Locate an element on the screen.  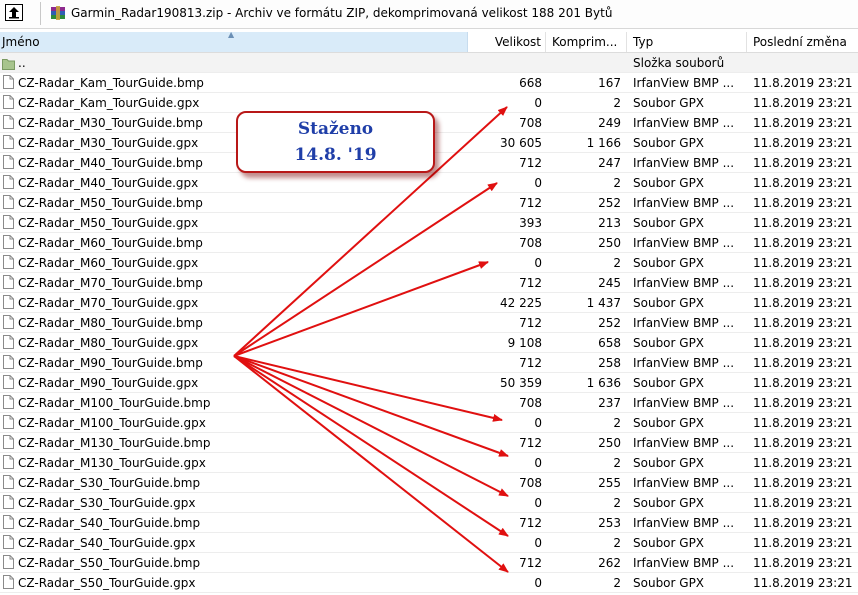
file-size: 393 is located at coordinates (530, 223).